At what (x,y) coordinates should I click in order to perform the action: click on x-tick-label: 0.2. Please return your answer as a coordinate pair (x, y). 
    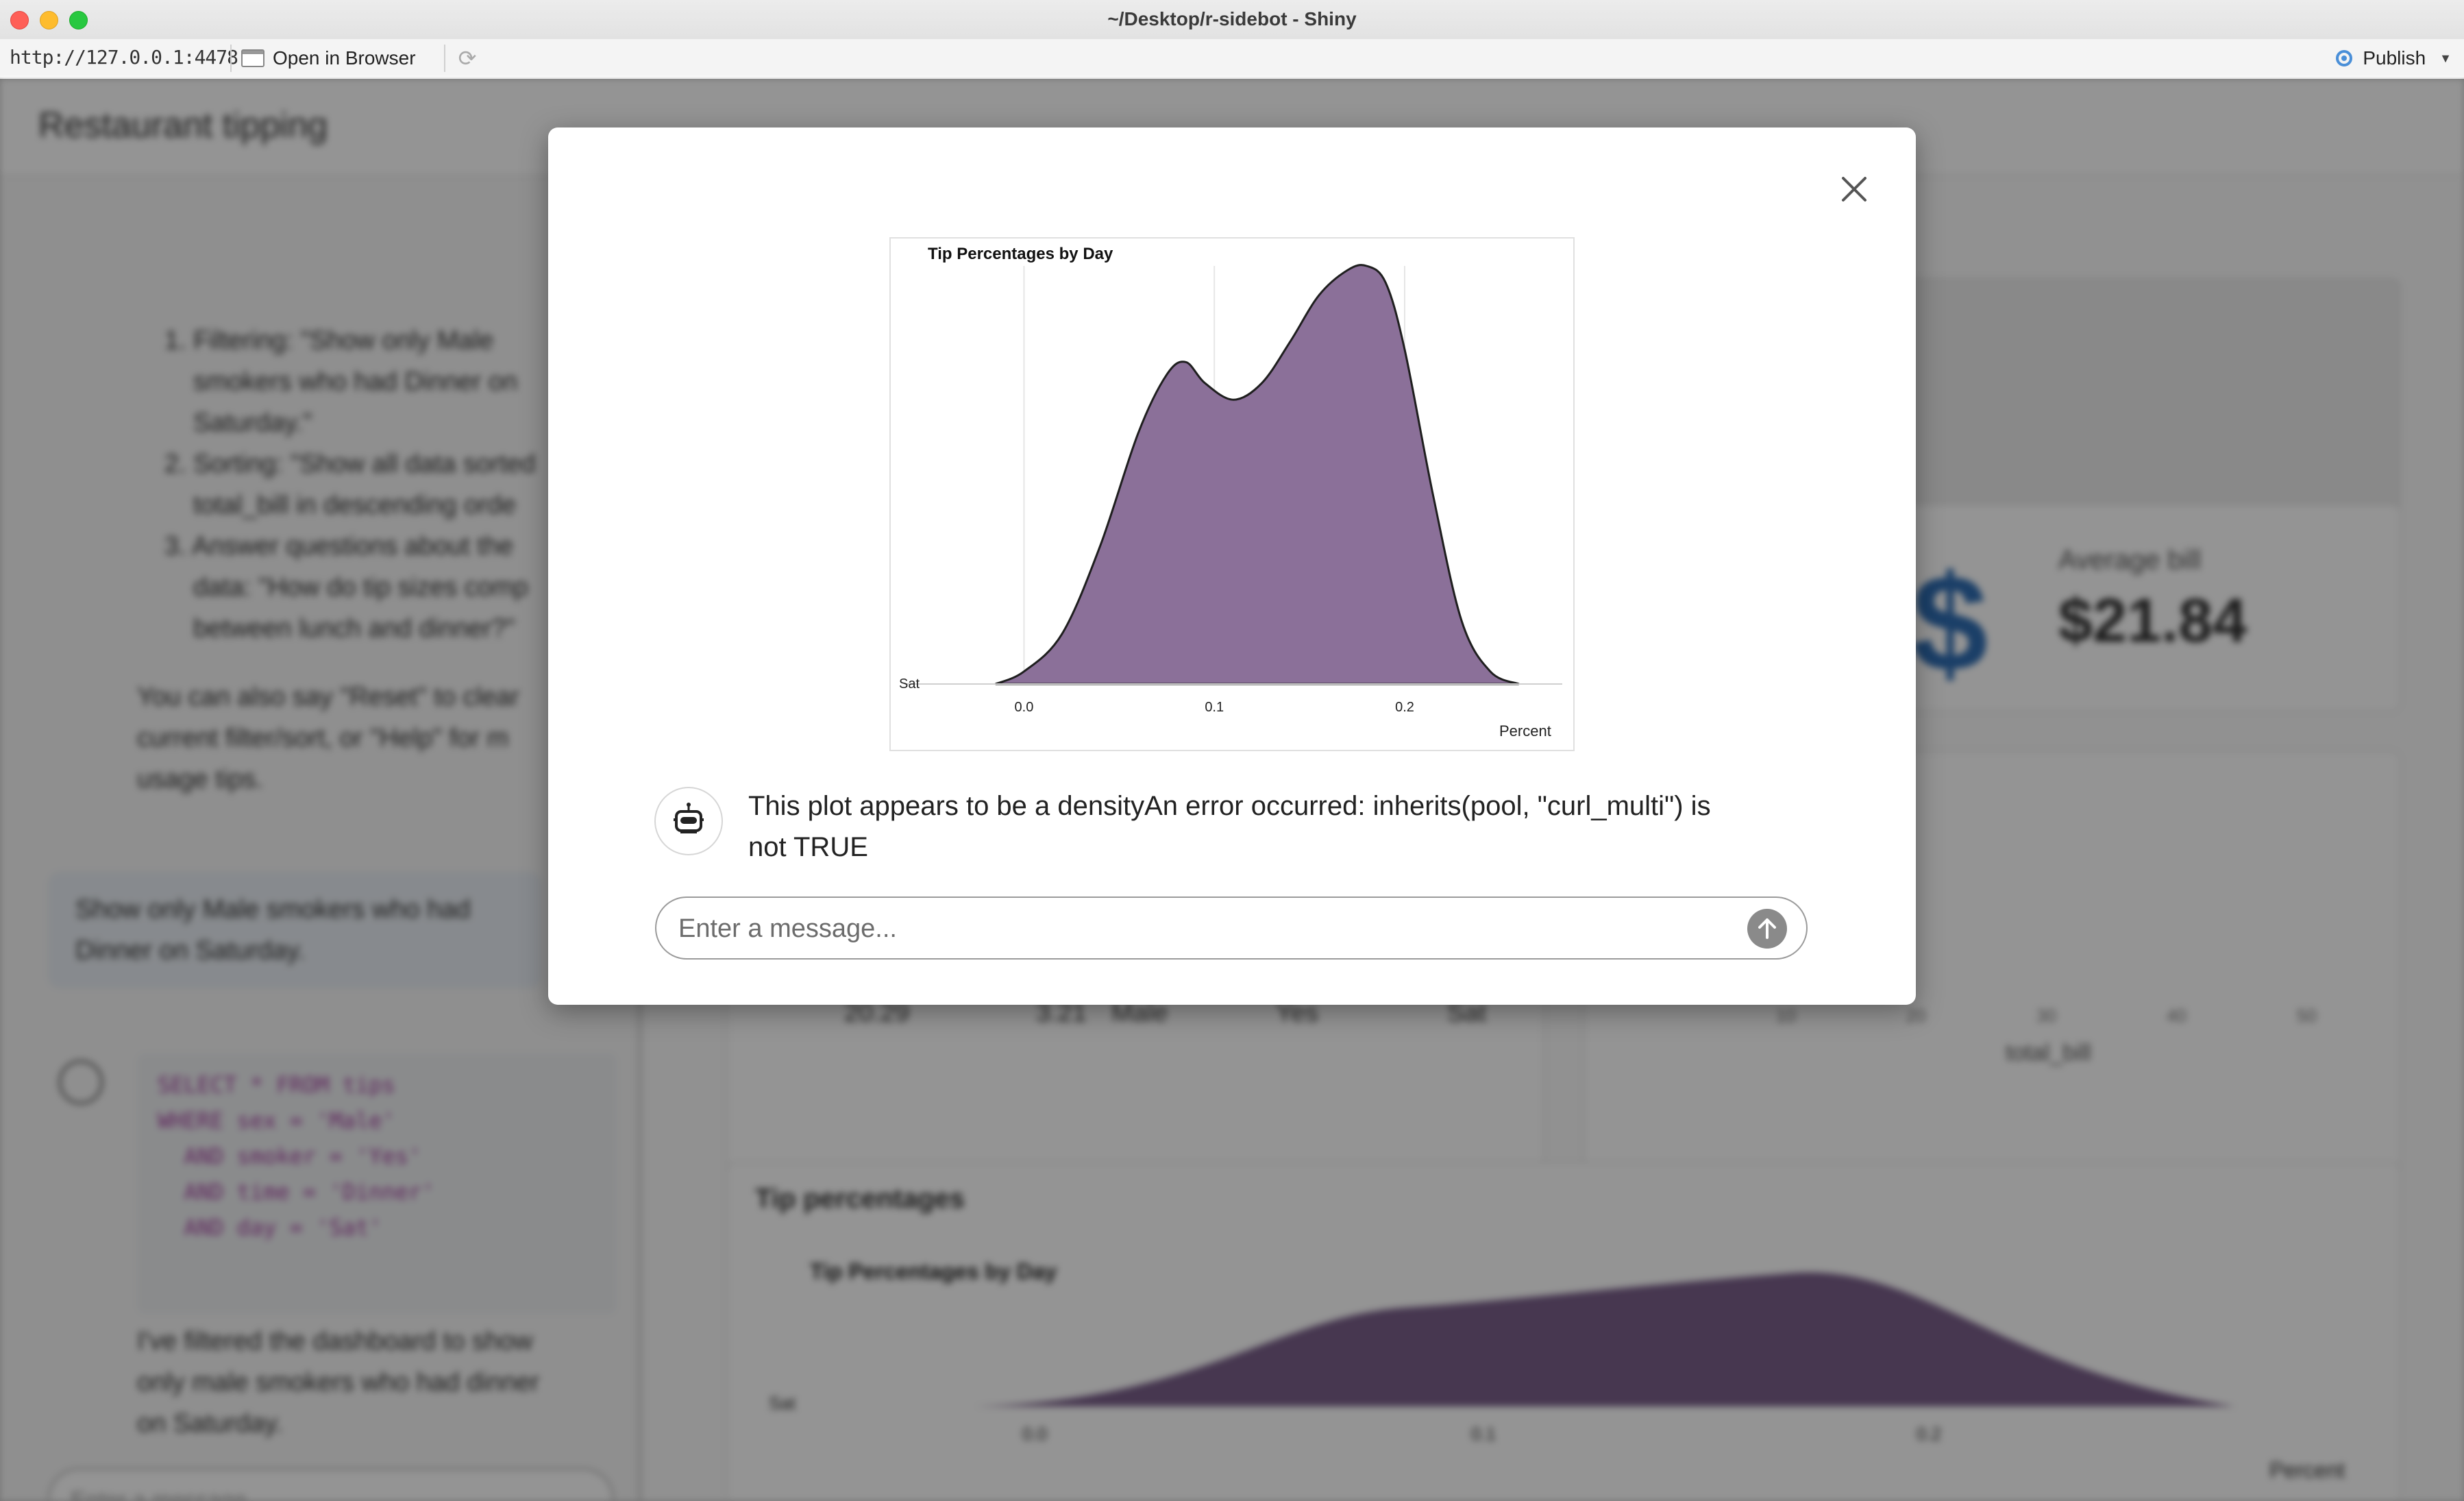
    Looking at the image, I should click on (1405, 707).